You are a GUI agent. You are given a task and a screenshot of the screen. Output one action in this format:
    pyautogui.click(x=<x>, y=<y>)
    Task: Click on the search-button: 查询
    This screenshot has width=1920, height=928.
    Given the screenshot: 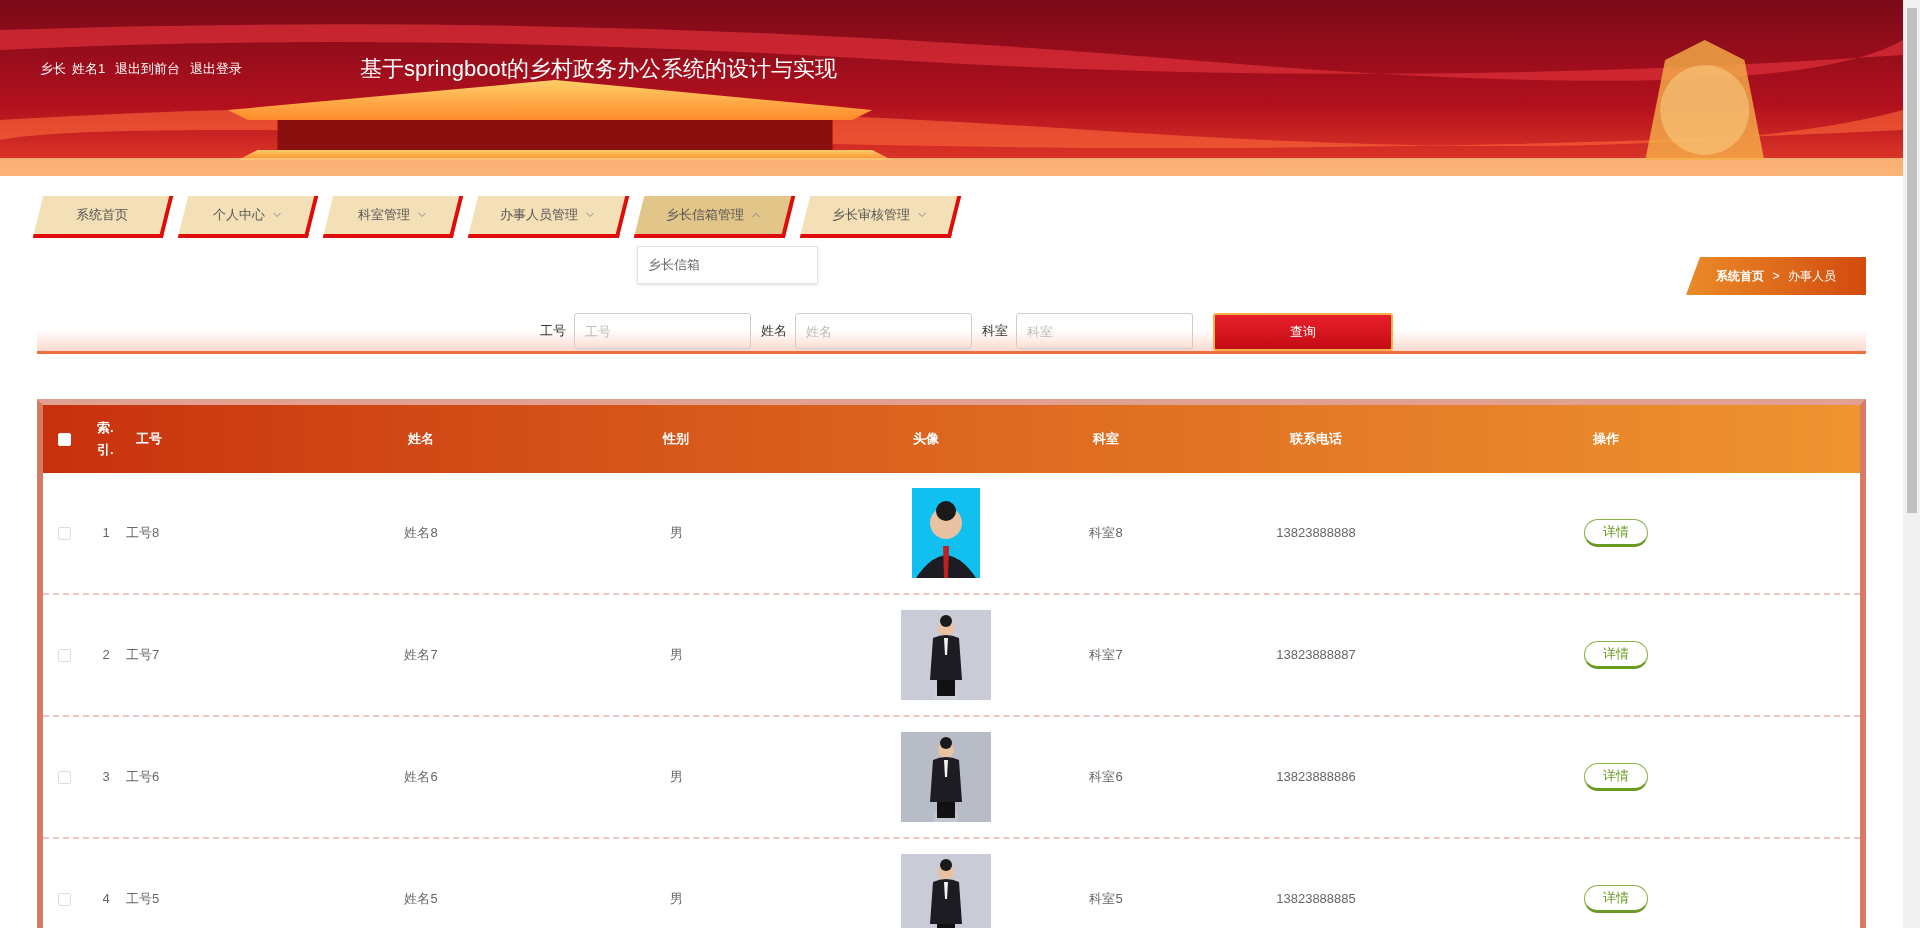 What is the action you would take?
    pyautogui.click(x=1303, y=332)
    